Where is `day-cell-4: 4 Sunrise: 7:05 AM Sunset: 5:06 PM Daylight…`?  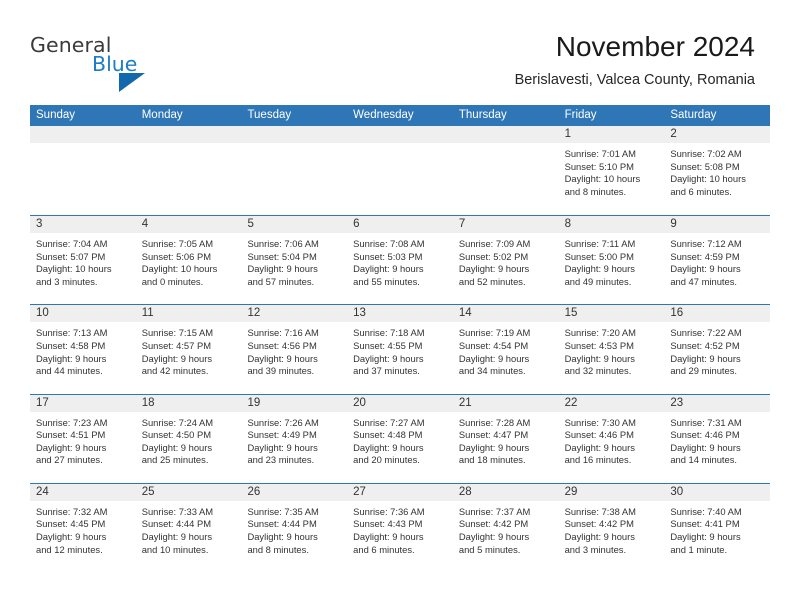 day-cell-4: 4 Sunrise: 7:05 AM Sunset: 5:06 PM Daylight… is located at coordinates (188, 260).